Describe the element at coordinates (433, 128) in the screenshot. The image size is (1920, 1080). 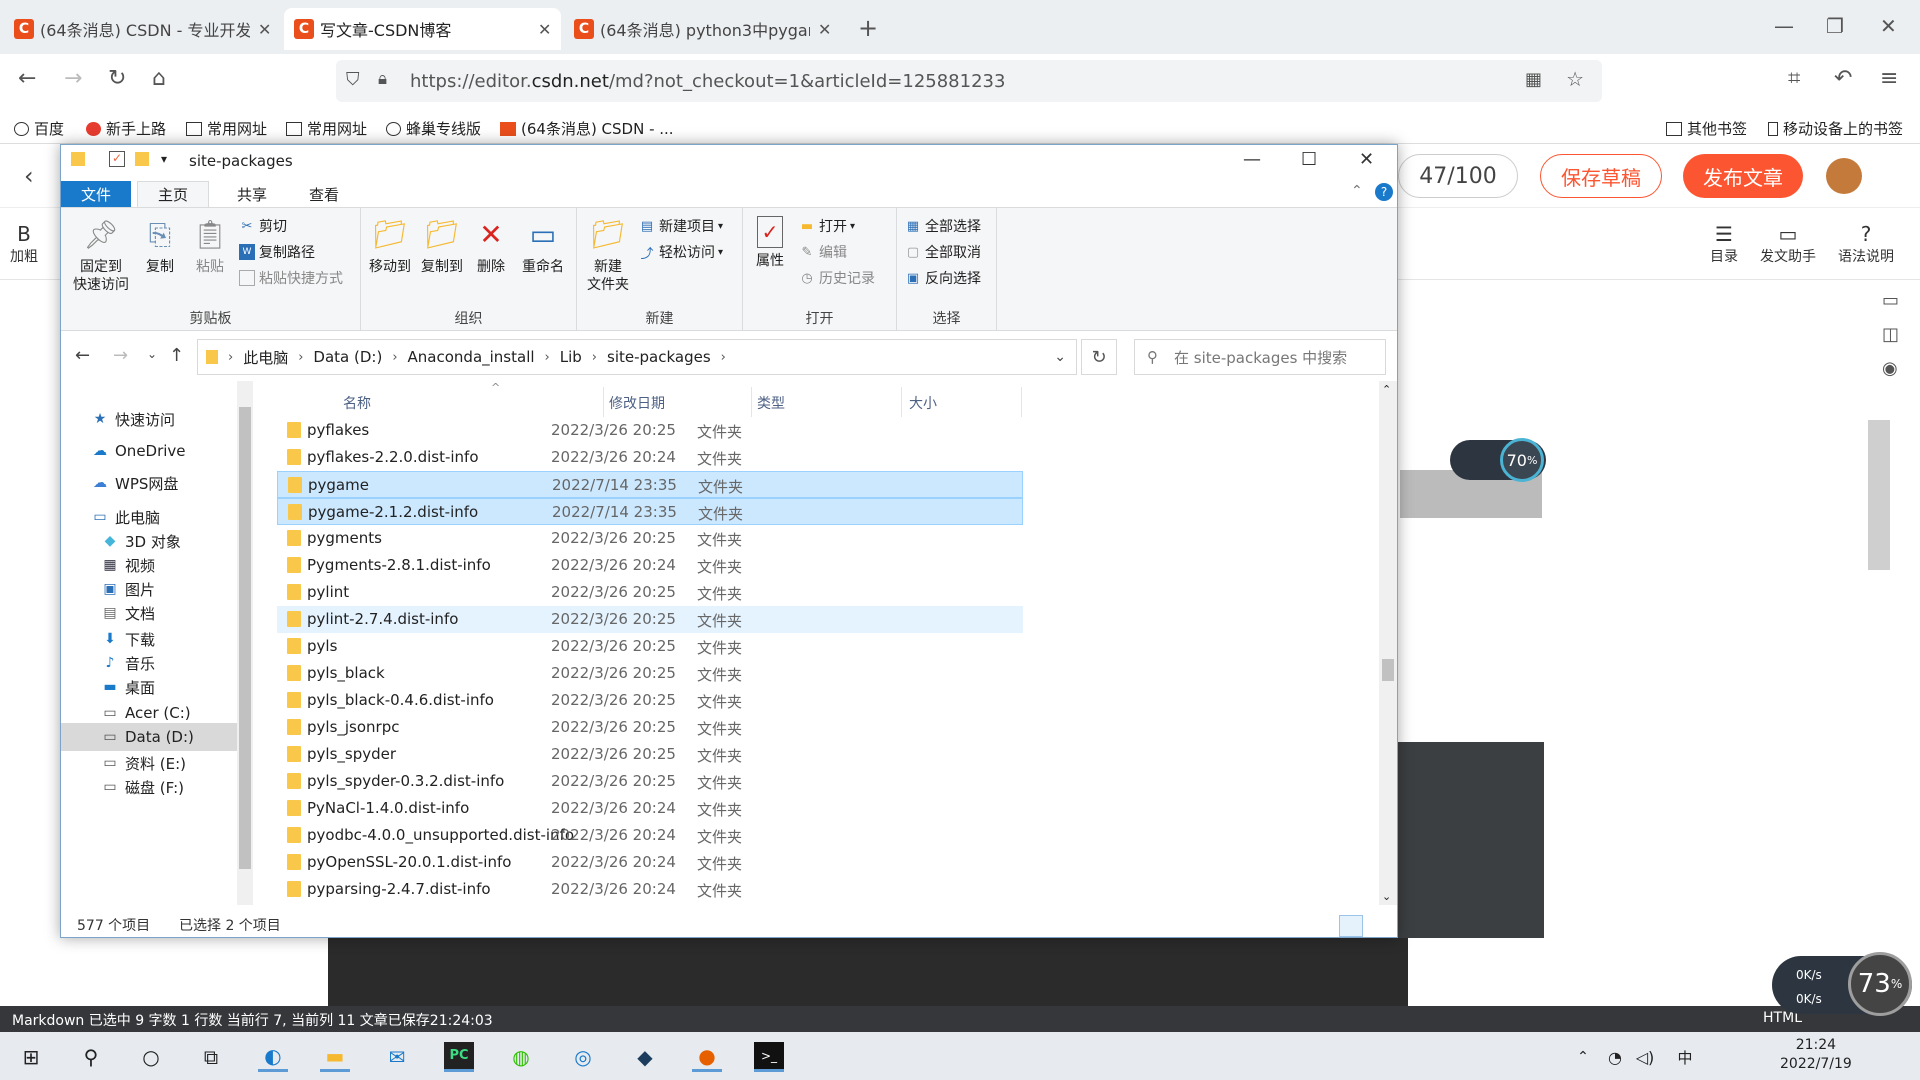
I see `bookmark-item: 蜂巢专线版` at that location.